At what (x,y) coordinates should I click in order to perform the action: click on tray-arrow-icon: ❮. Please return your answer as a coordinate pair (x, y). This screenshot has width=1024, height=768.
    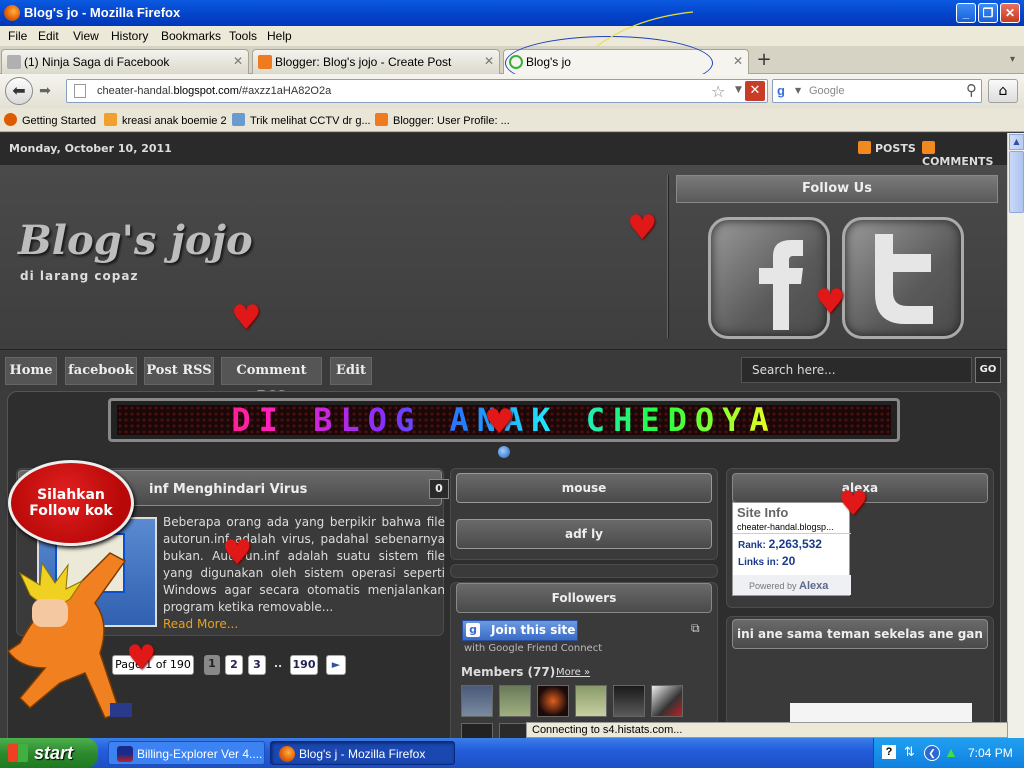
    Looking at the image, I should click on (932, 753).